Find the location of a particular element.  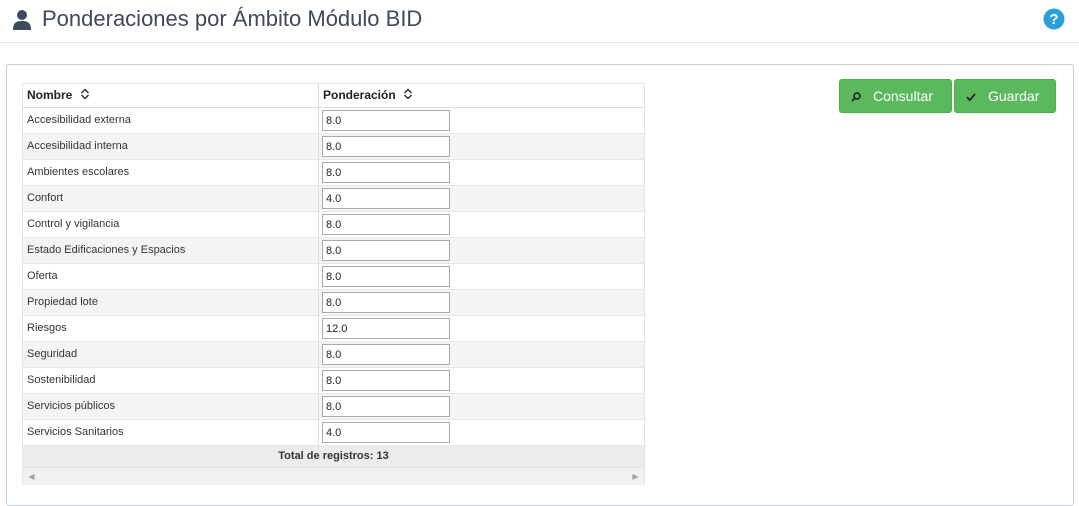

record-count: Total de registros: 13 is located at coordinates (333, 456).